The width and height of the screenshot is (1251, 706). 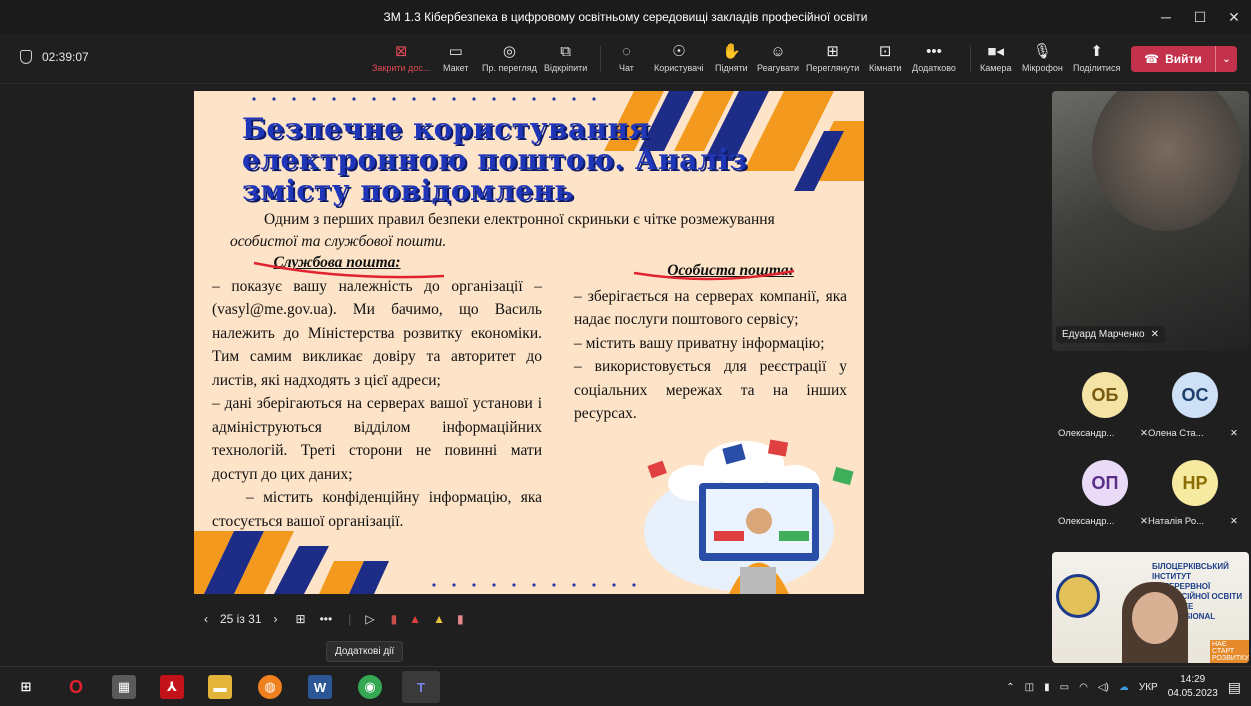 I want to click on prev-slide-icon: ‹, so click(x=206, y=619).